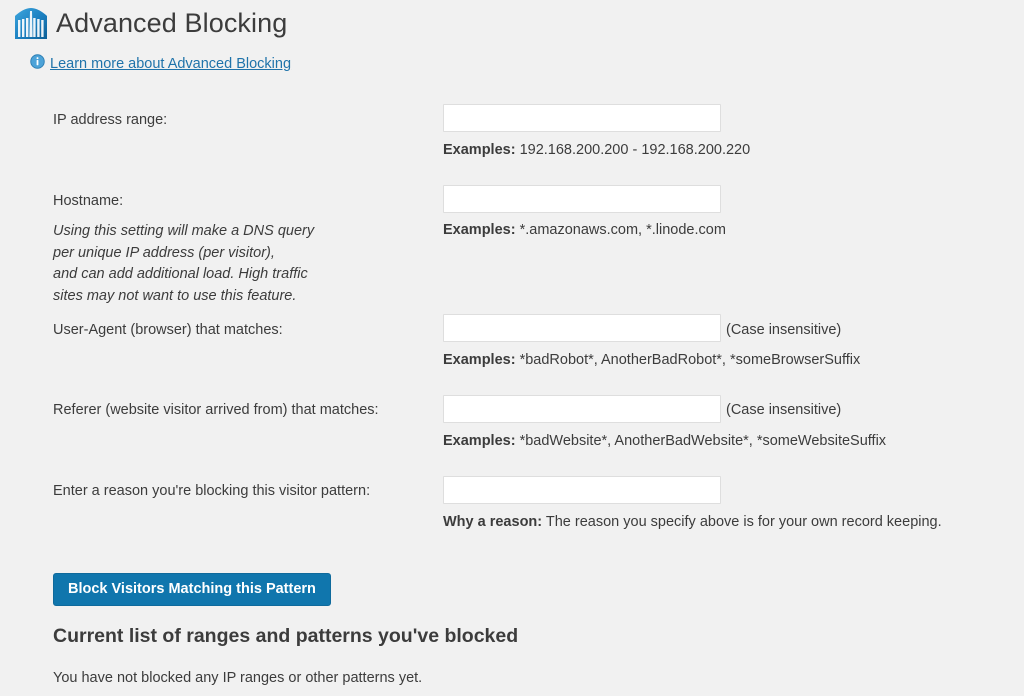 Image resolution: width=1024 pixels, height=696 pixels. Describe the element at coordinates (479, 230) in the screenshot. I see `hostname-example-prefix: Examples:` at that location.